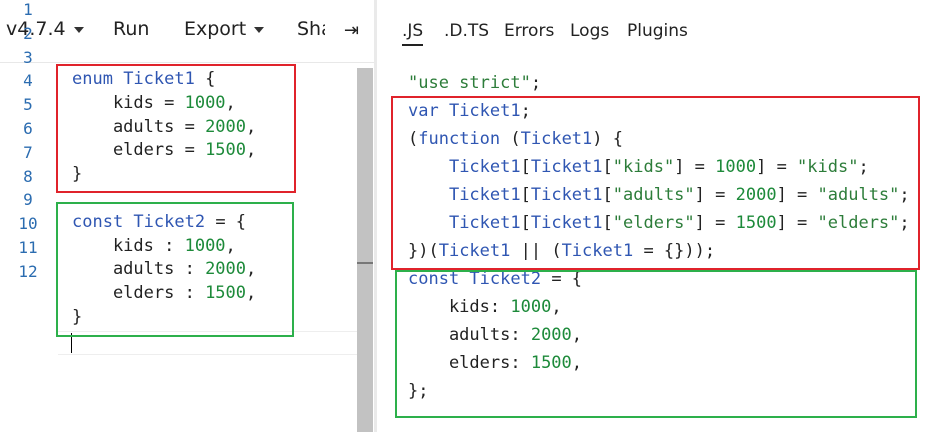 This screenshot has width=927, height=432. Describe the element at coordinates (176, 128) in the screenshot. I see `enum-highlight-box` at that location.